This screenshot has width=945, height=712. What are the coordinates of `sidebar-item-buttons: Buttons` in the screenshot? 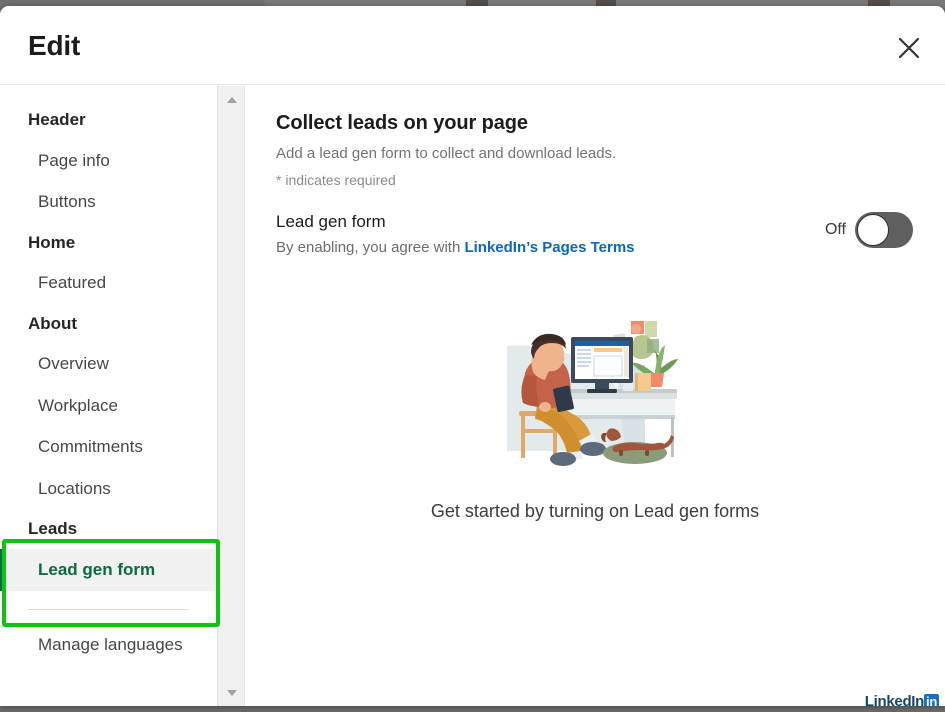 It's located at (108, 202).